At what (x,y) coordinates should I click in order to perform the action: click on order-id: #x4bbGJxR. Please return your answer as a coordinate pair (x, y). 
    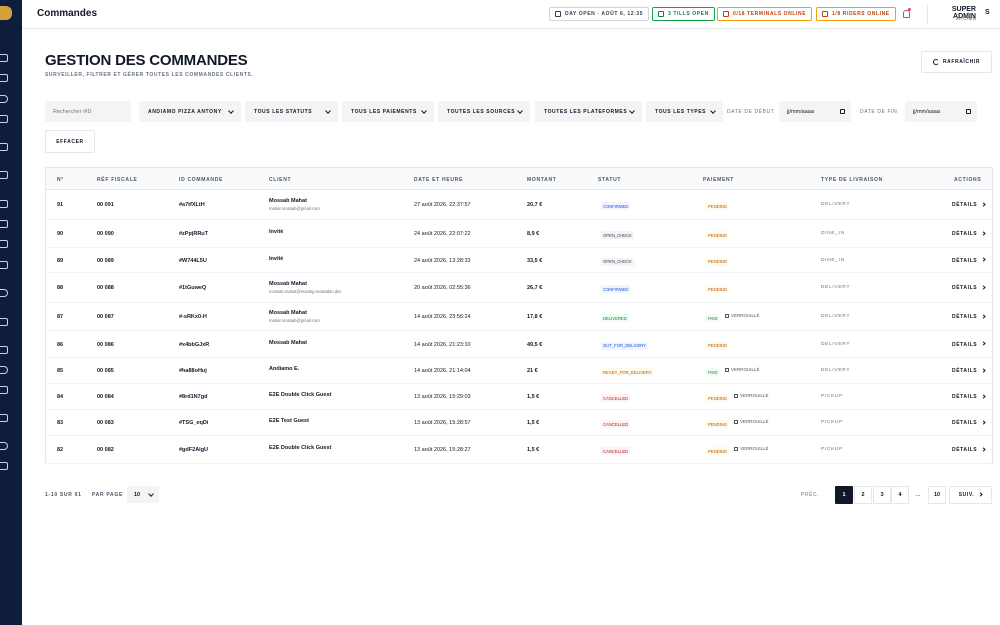
    Looking at the image, I should click on (194, 345).